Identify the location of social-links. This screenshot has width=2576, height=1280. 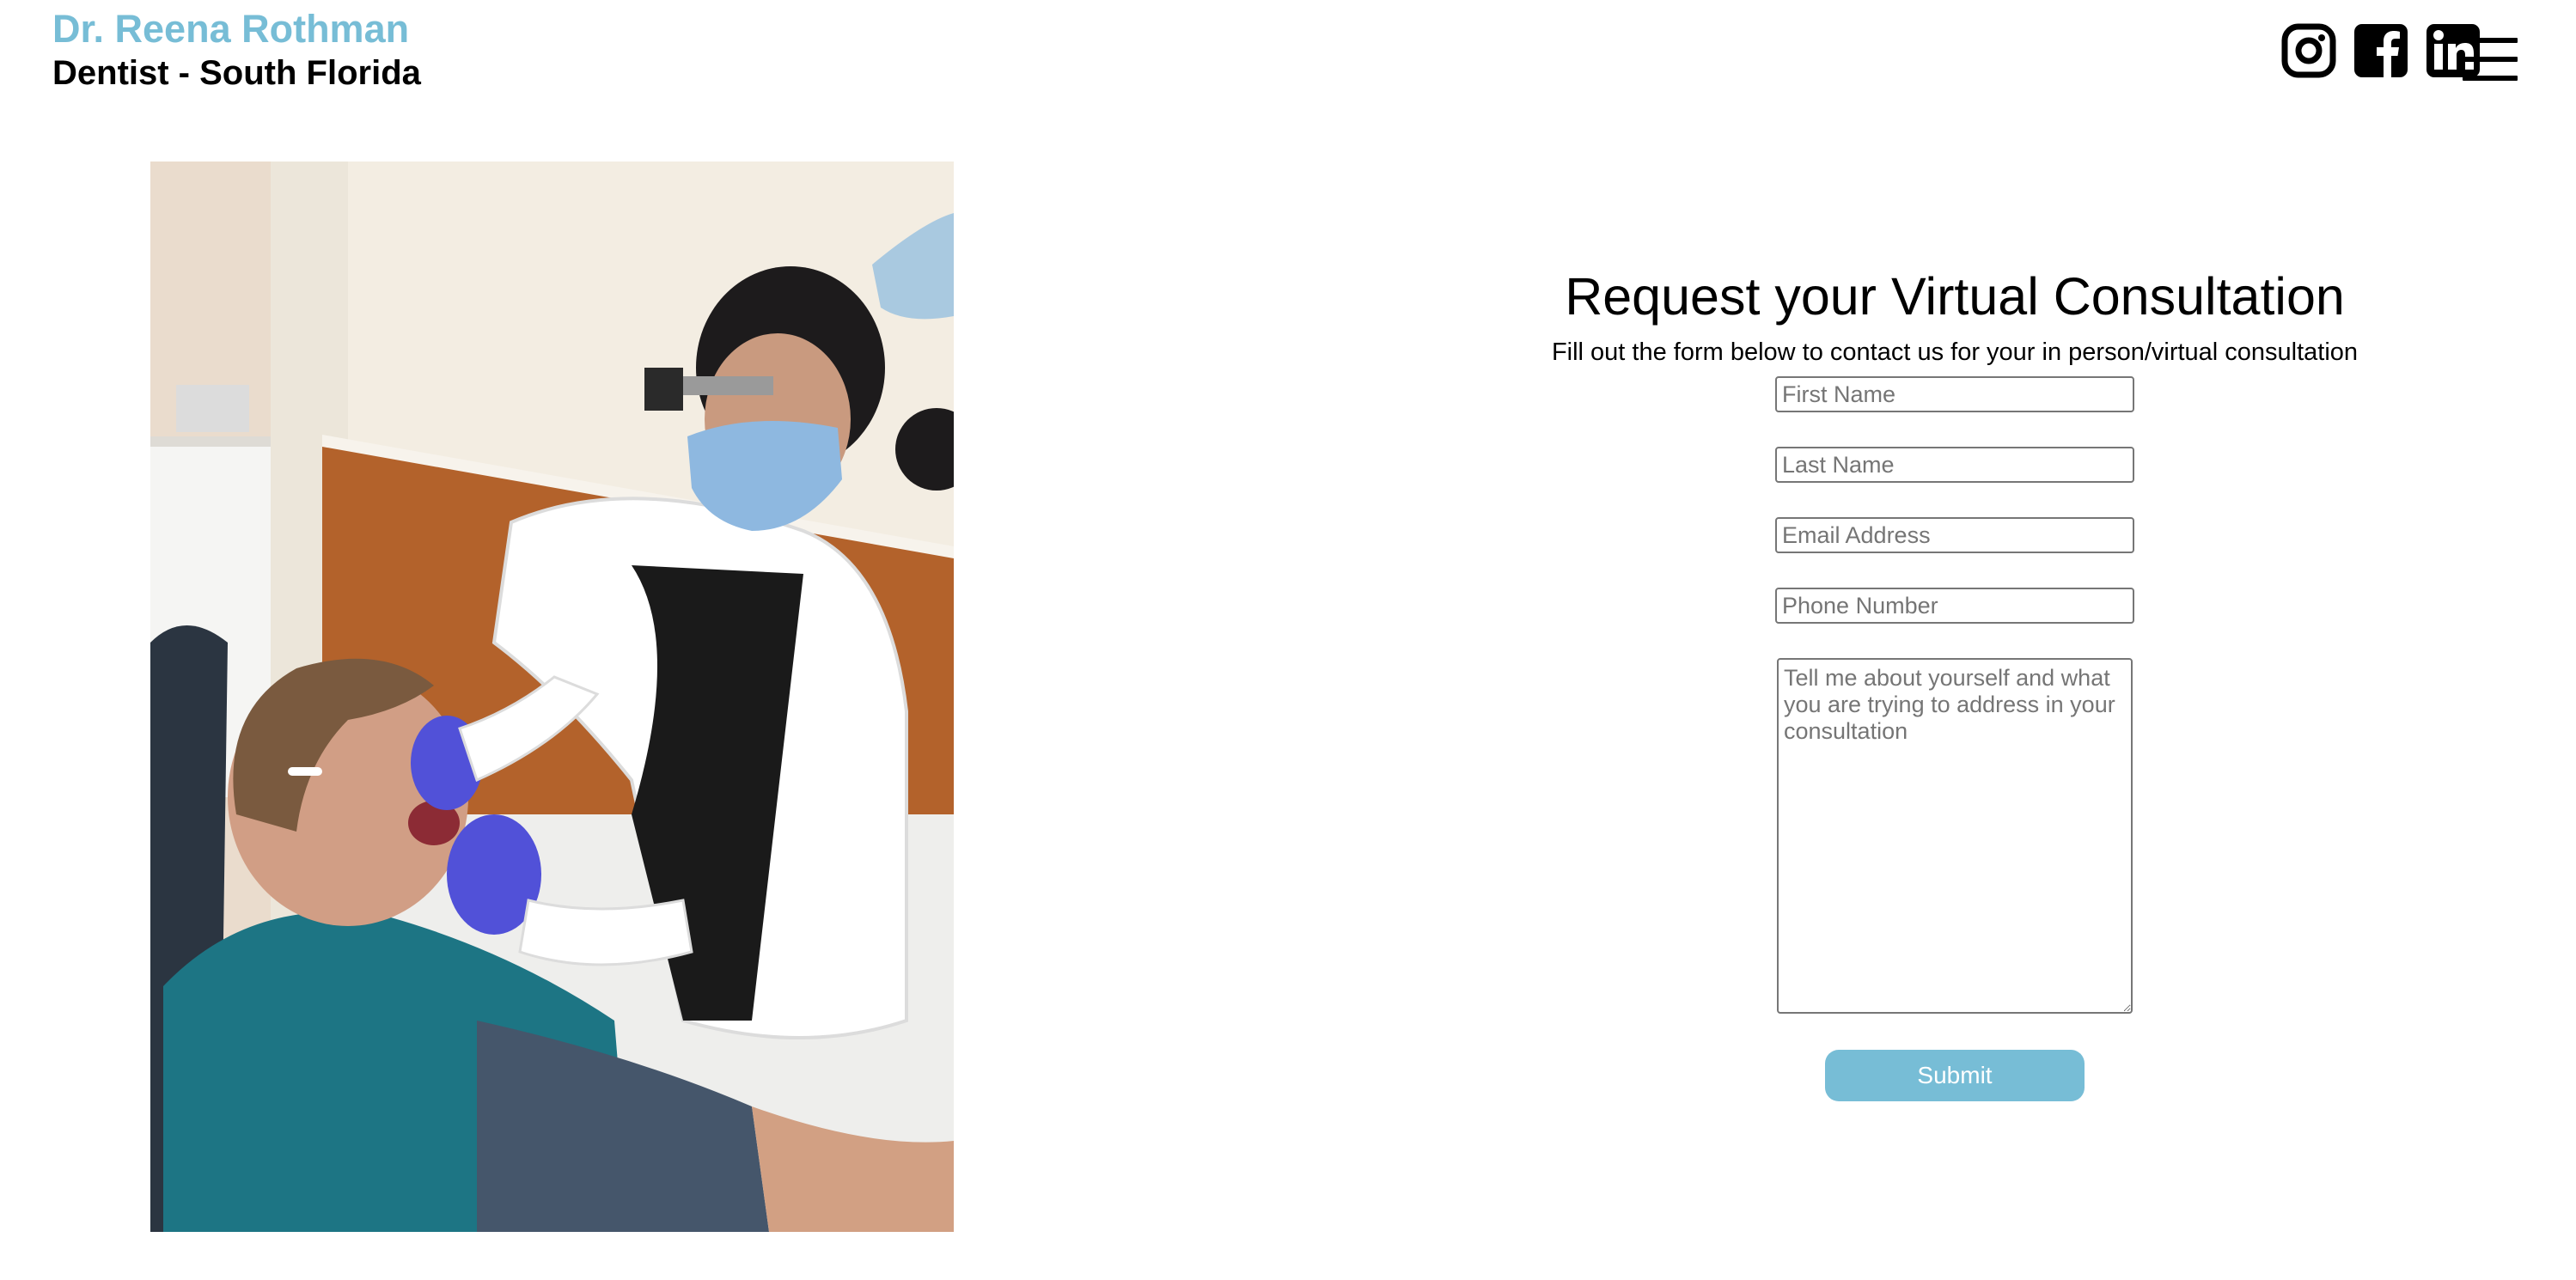
(2380, 50).